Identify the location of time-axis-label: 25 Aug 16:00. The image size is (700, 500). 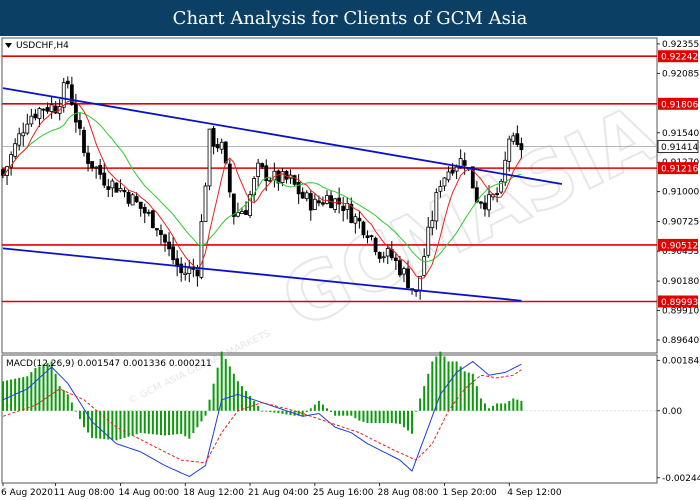
(343, 493).